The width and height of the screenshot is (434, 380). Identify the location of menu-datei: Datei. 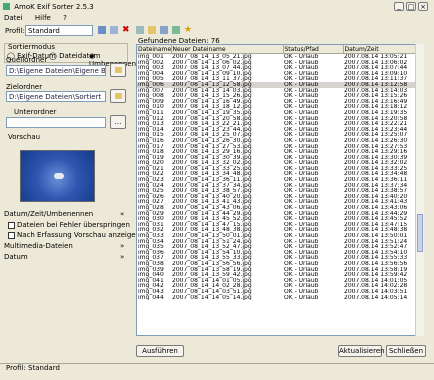
(13, 18).